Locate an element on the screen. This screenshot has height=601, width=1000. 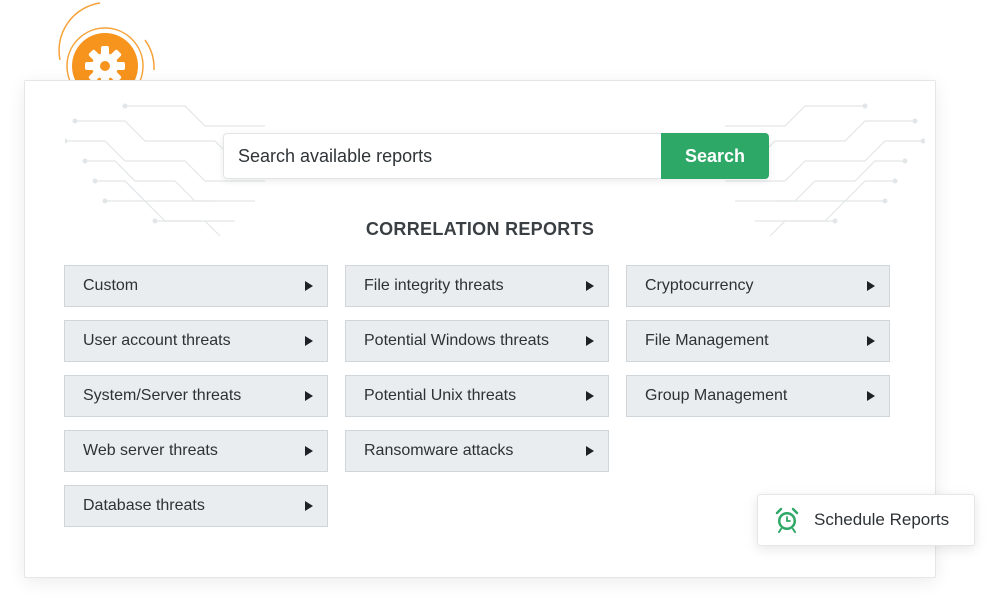
report-category-label: File integrity threats is located at coordinates (434, 285).